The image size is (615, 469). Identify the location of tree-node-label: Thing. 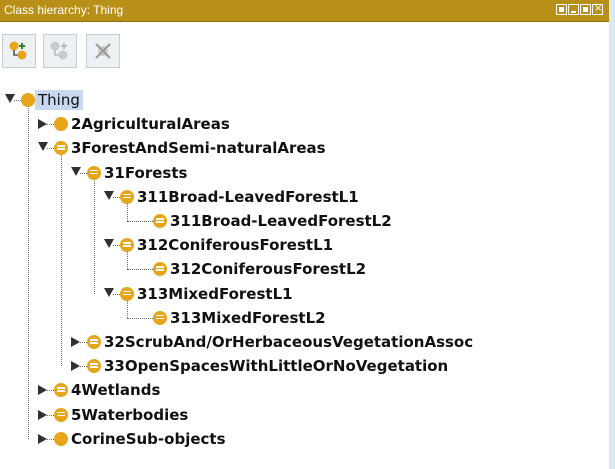
(59, 100).